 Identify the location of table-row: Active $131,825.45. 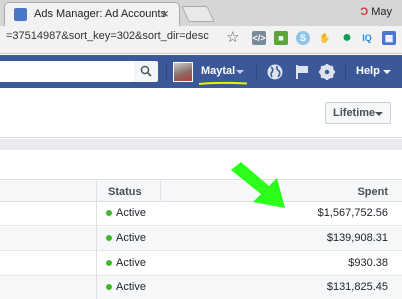
(201, 287).